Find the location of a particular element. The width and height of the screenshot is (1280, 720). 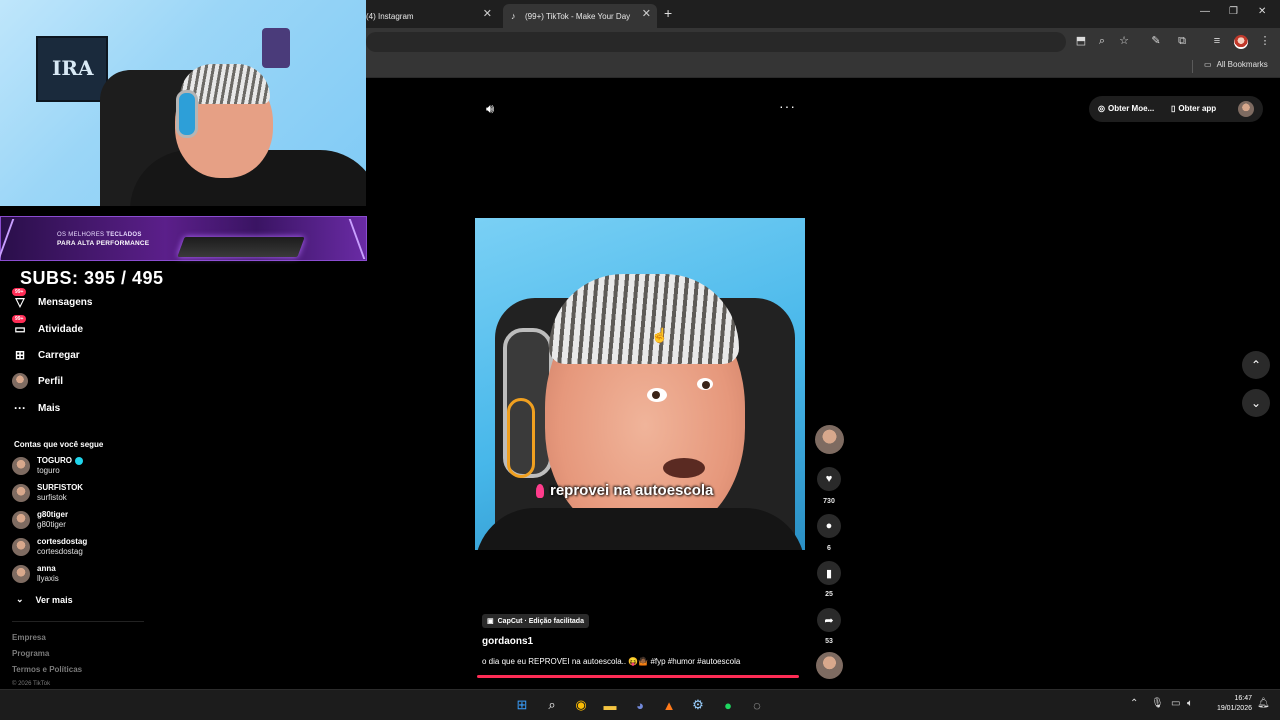

chrome-icon: ◉ is located at coordinates (581, 705).